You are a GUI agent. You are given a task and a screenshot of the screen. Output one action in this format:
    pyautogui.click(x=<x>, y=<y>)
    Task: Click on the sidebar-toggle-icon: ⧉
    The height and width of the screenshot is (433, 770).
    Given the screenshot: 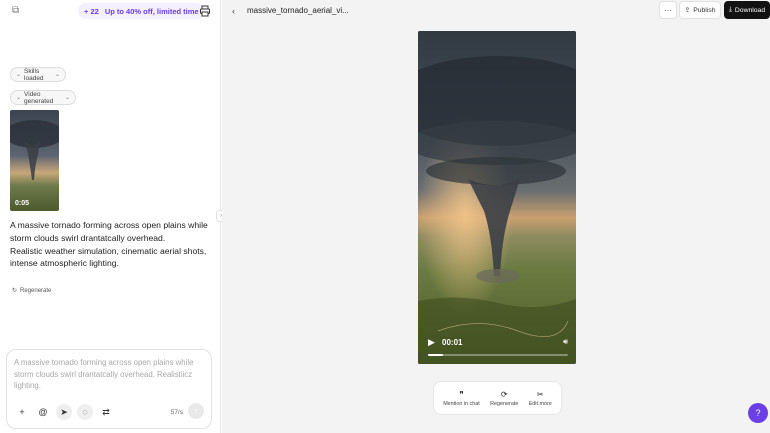 What is the action you would take?
    pyautogui.click(x=18, y=11)
    